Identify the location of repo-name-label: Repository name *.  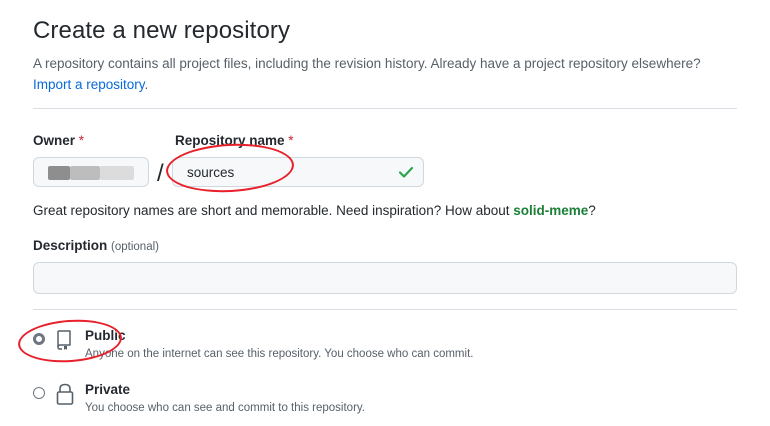
(234, 140).